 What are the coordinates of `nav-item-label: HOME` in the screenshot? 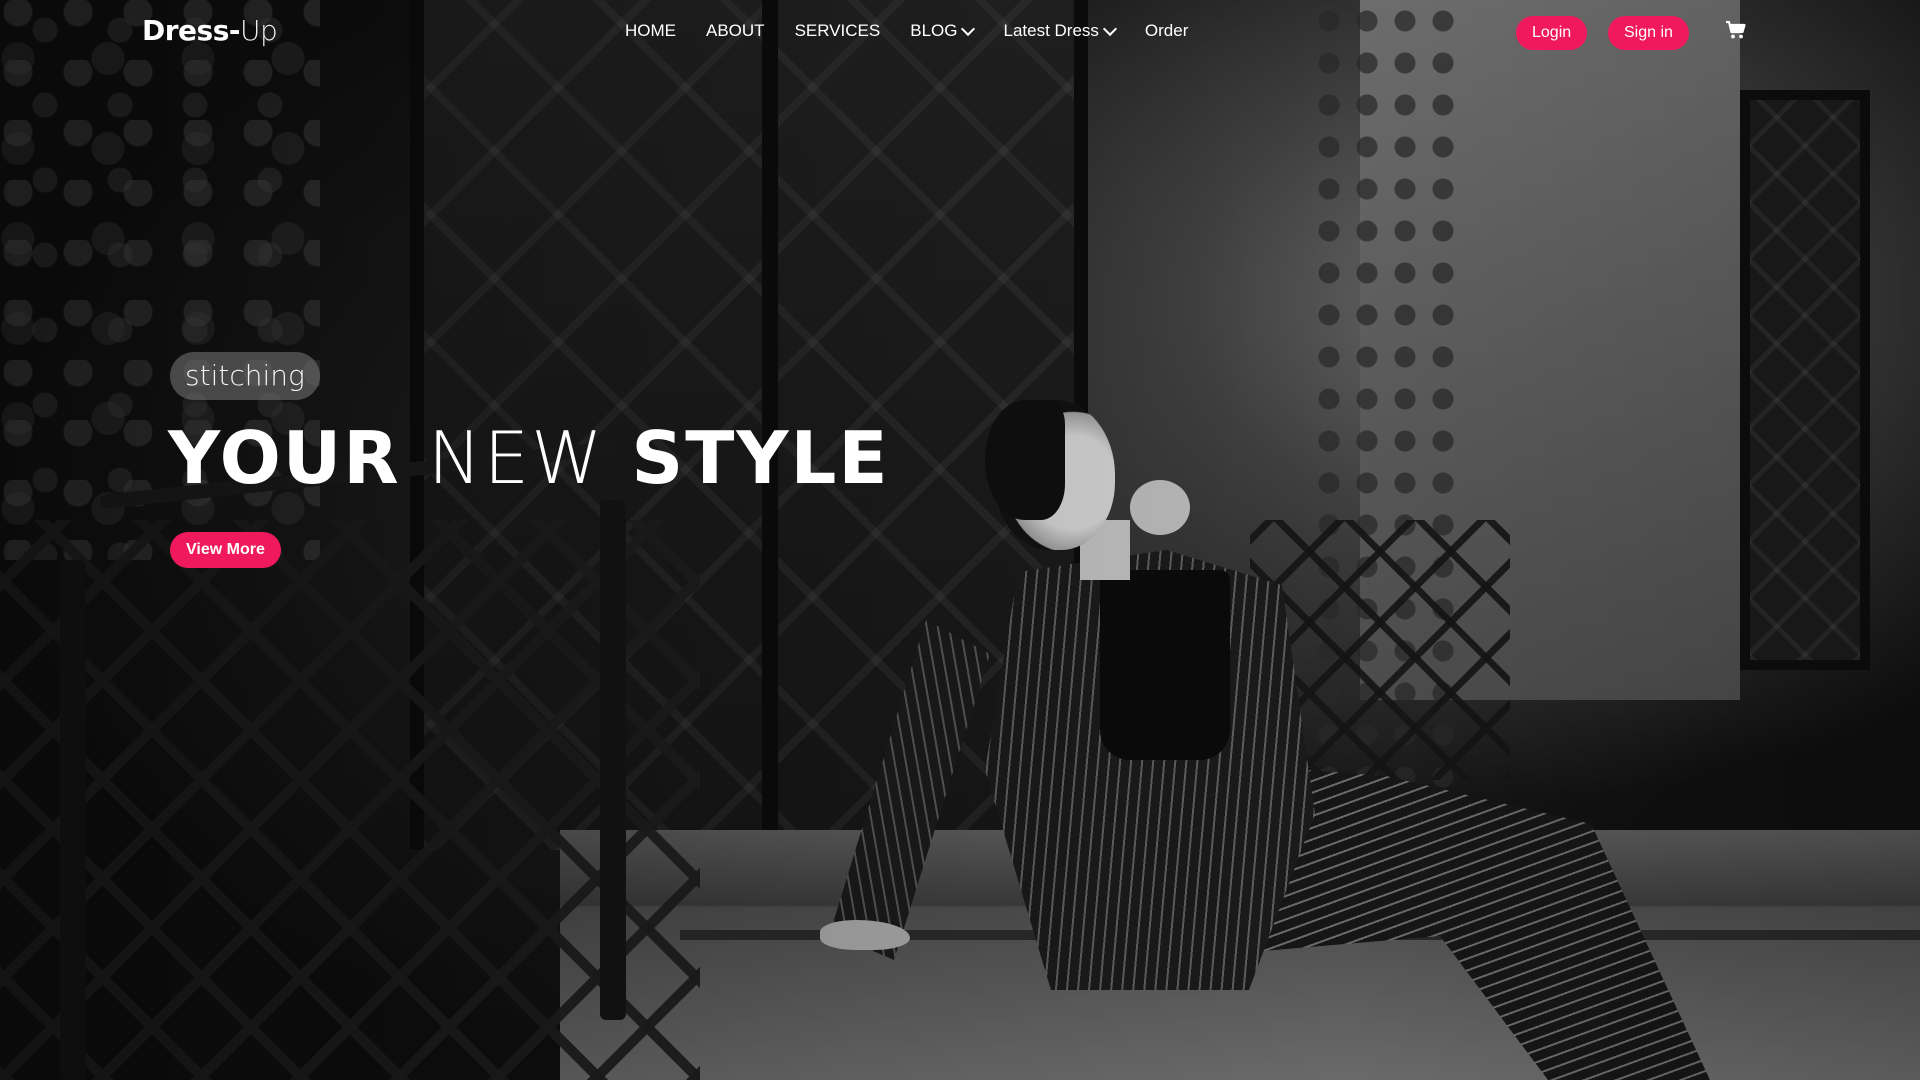 It's located at (650, 30).